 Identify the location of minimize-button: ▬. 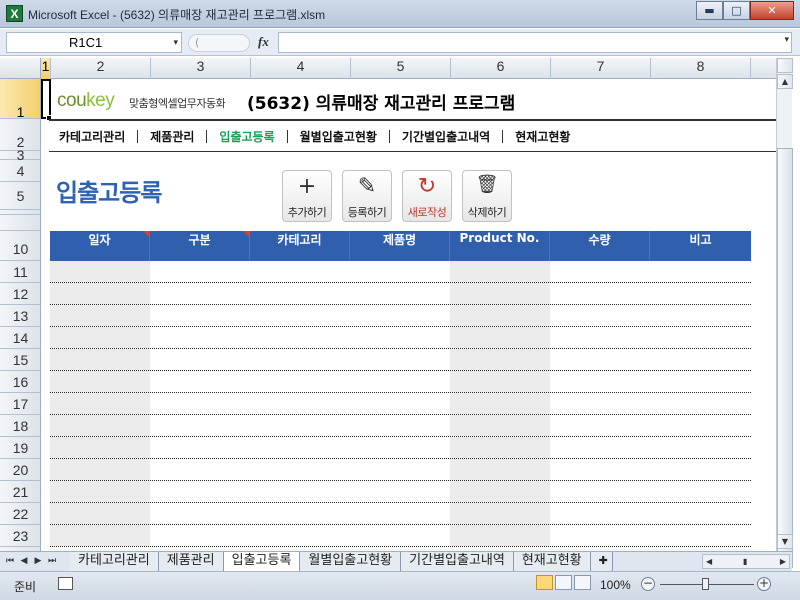
(709, 10).